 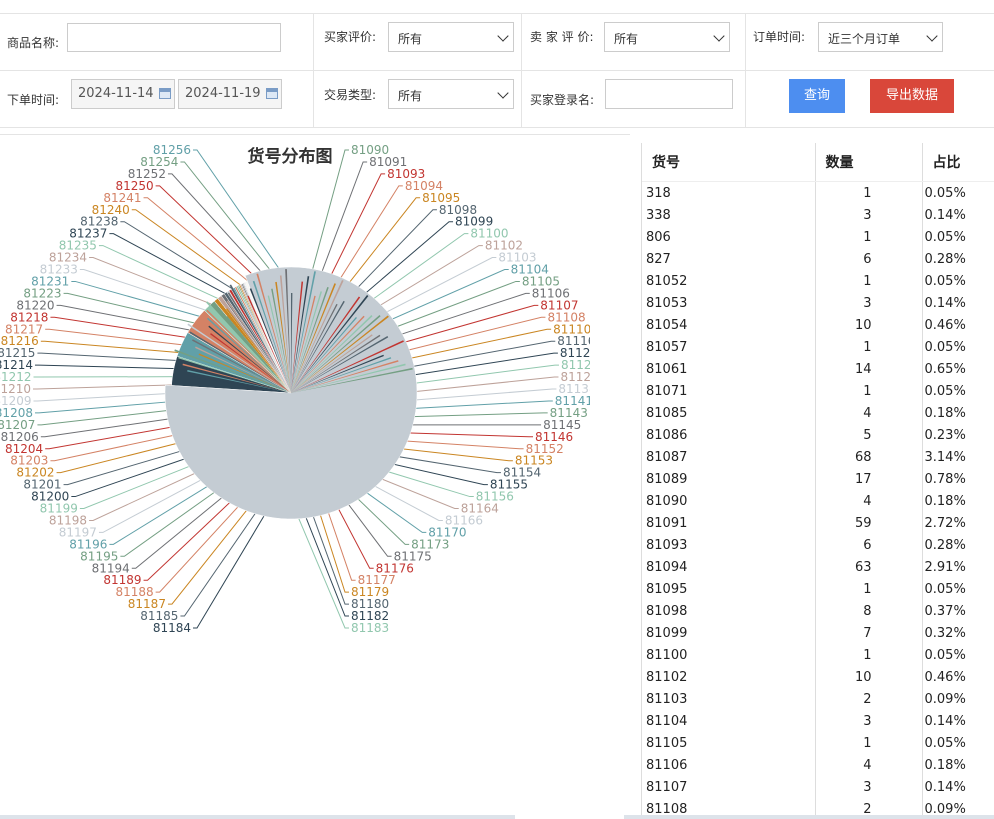 What do you see at coordinates (669, 94) in the screenshot?
I see `buyer-login-input` at bounding box center [669, 94].